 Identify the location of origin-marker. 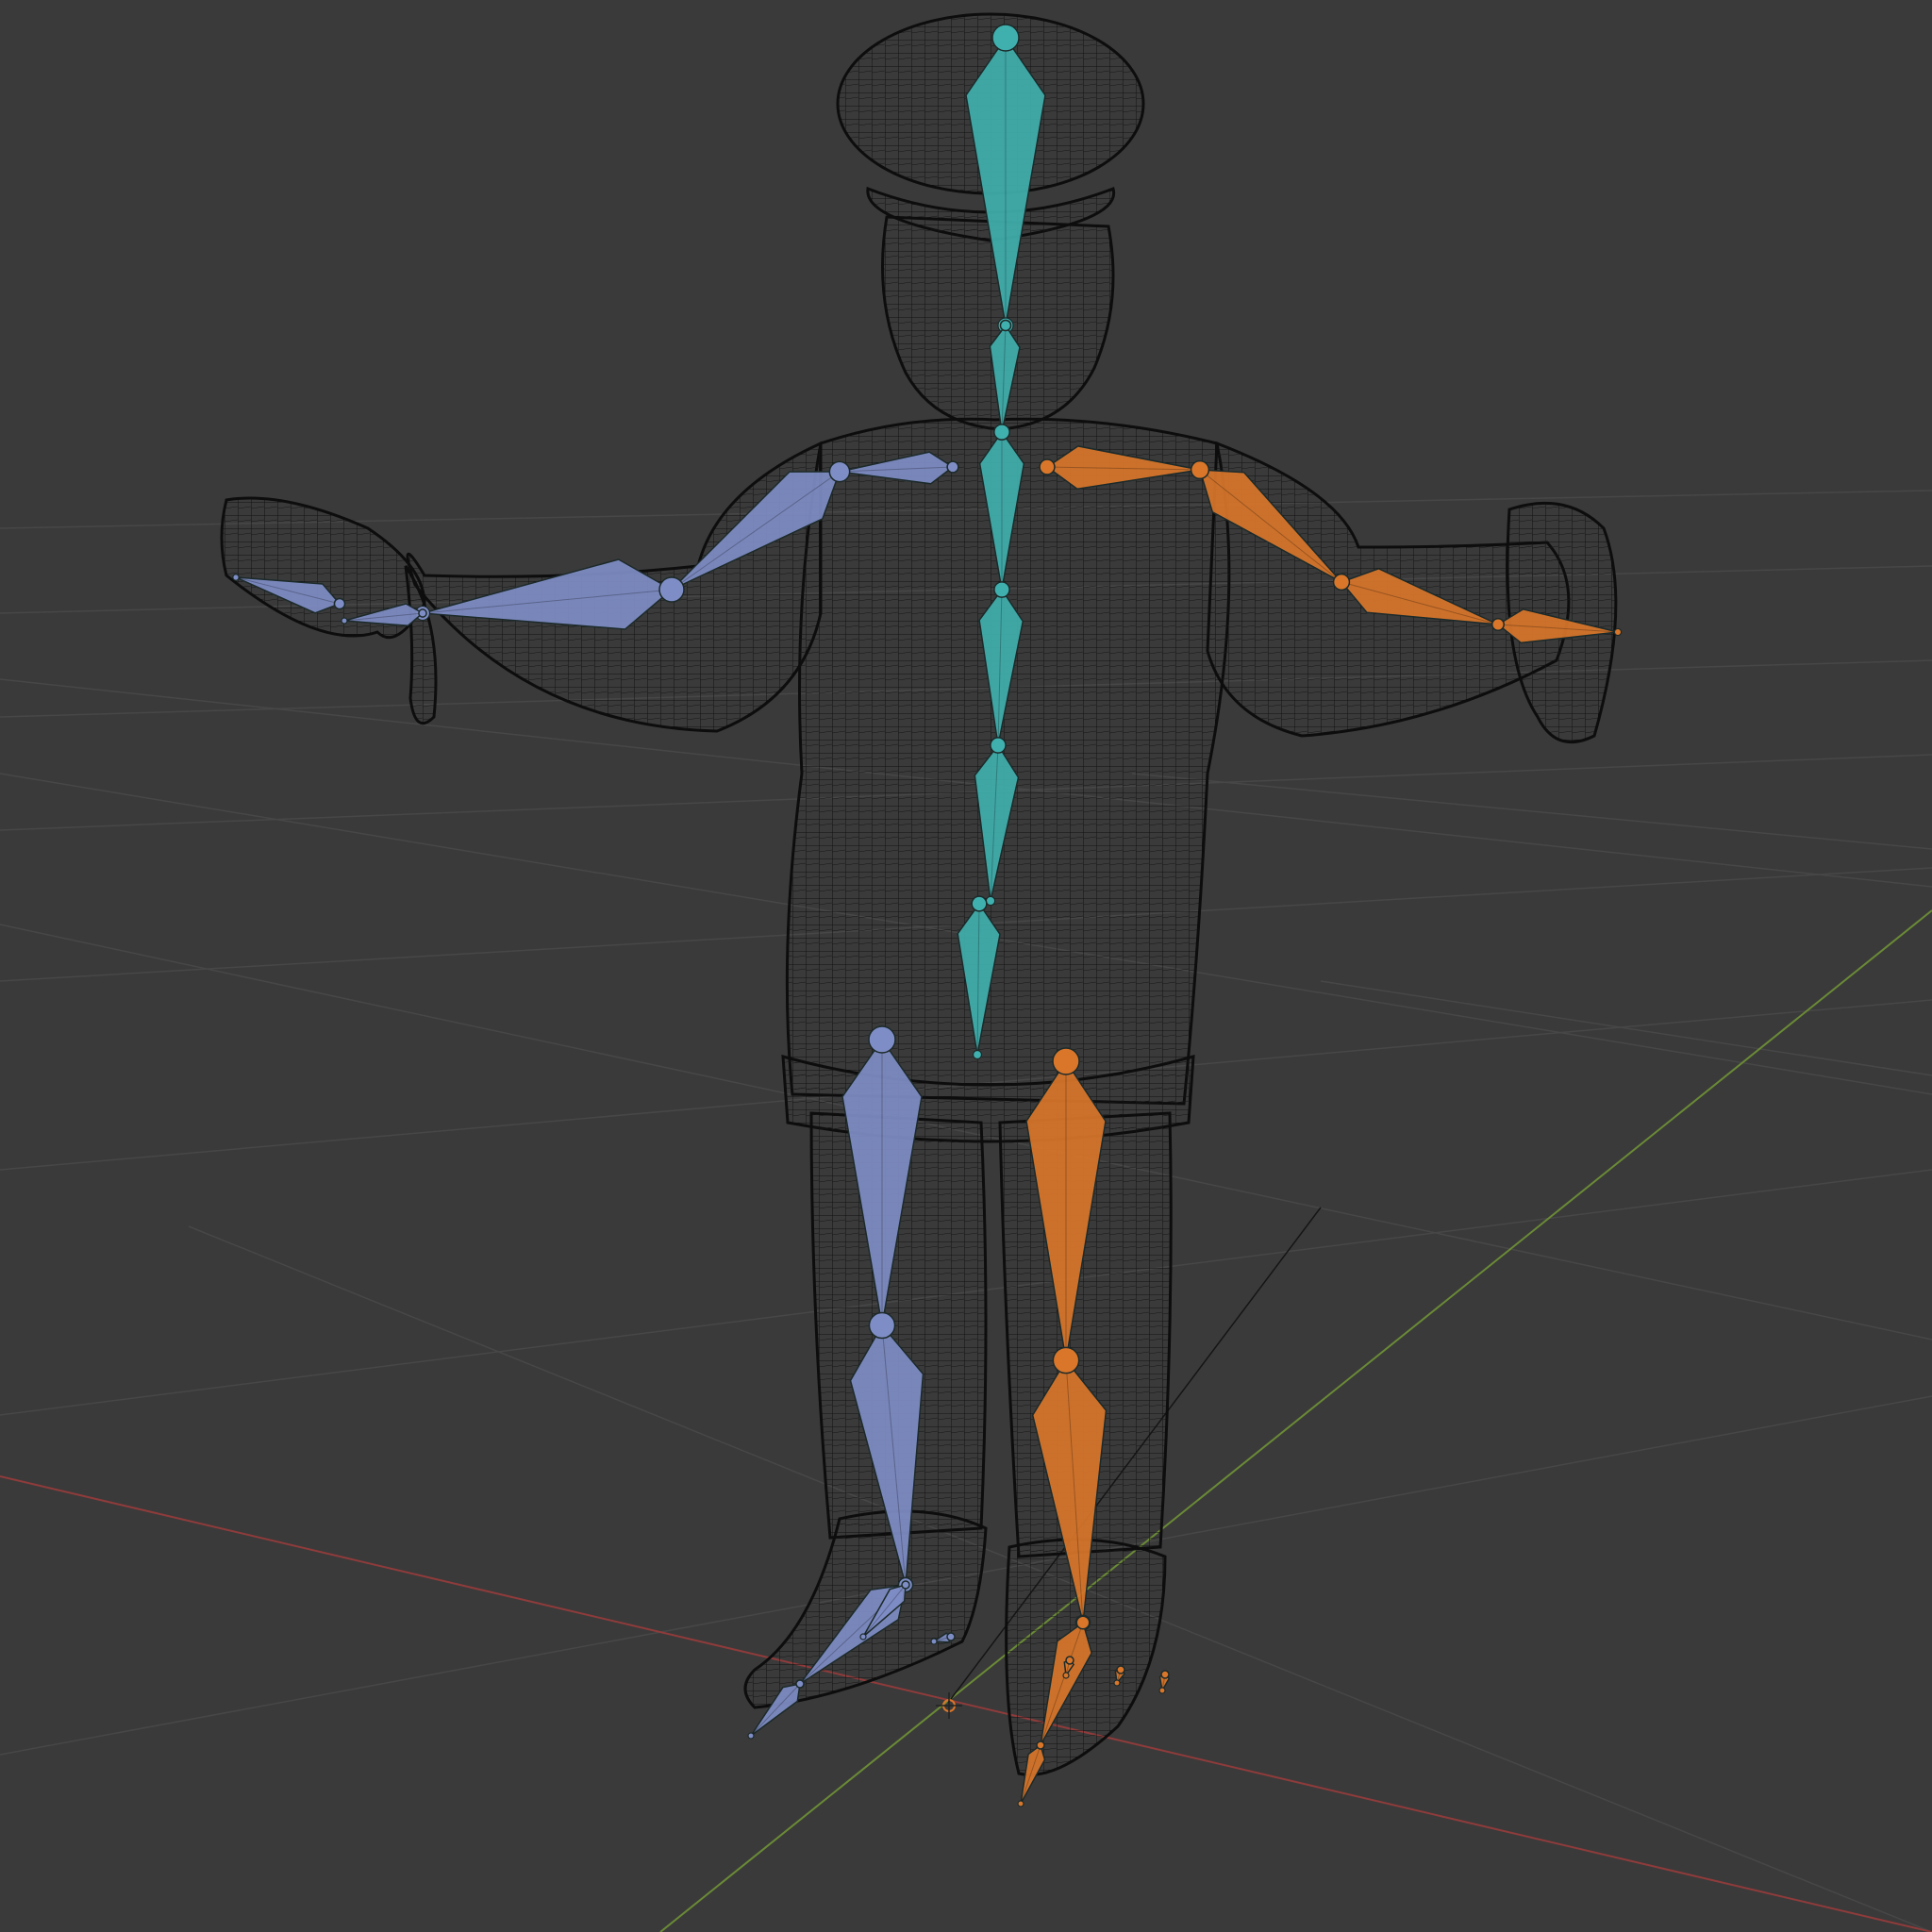
(949, 1706).